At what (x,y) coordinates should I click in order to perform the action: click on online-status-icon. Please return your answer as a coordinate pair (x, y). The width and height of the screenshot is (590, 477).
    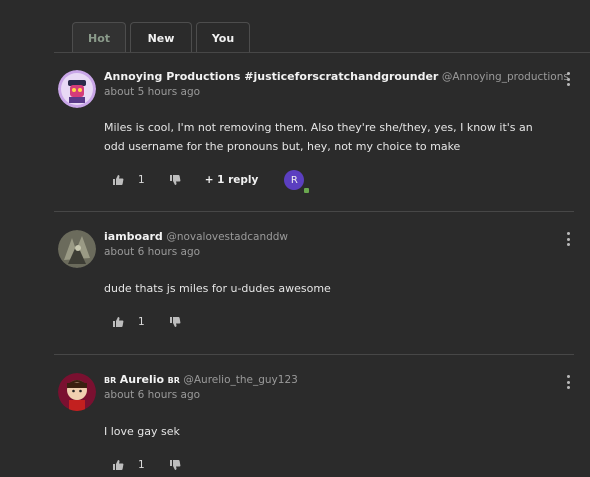
    Looking at the image, I should click on (307, 190).